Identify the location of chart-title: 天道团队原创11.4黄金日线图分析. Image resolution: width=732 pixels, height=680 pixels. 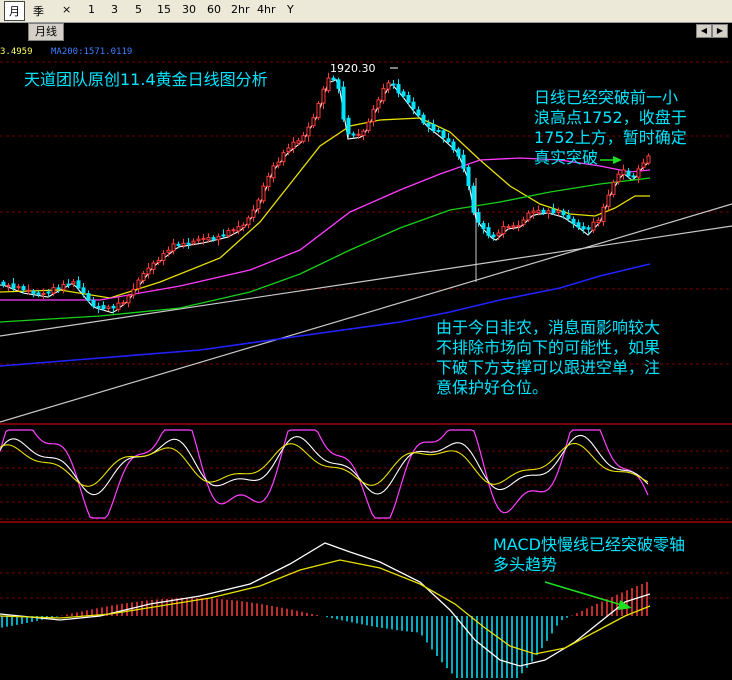
(146, 79).